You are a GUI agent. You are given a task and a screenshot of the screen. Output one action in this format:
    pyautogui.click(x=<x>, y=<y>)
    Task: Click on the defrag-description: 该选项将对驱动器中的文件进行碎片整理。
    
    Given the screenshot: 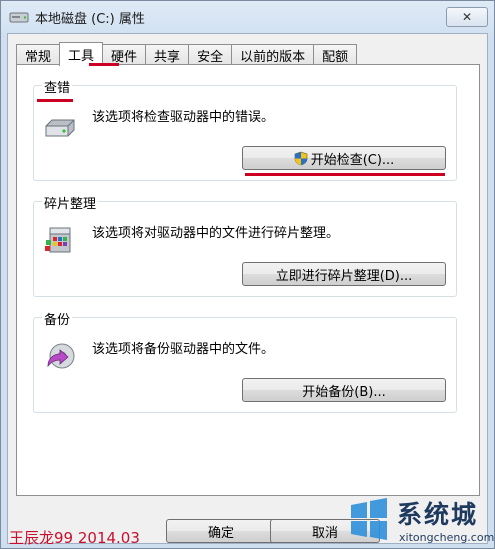 What is the action you would take?
    pyautogui.click(x=216, y=233)
    